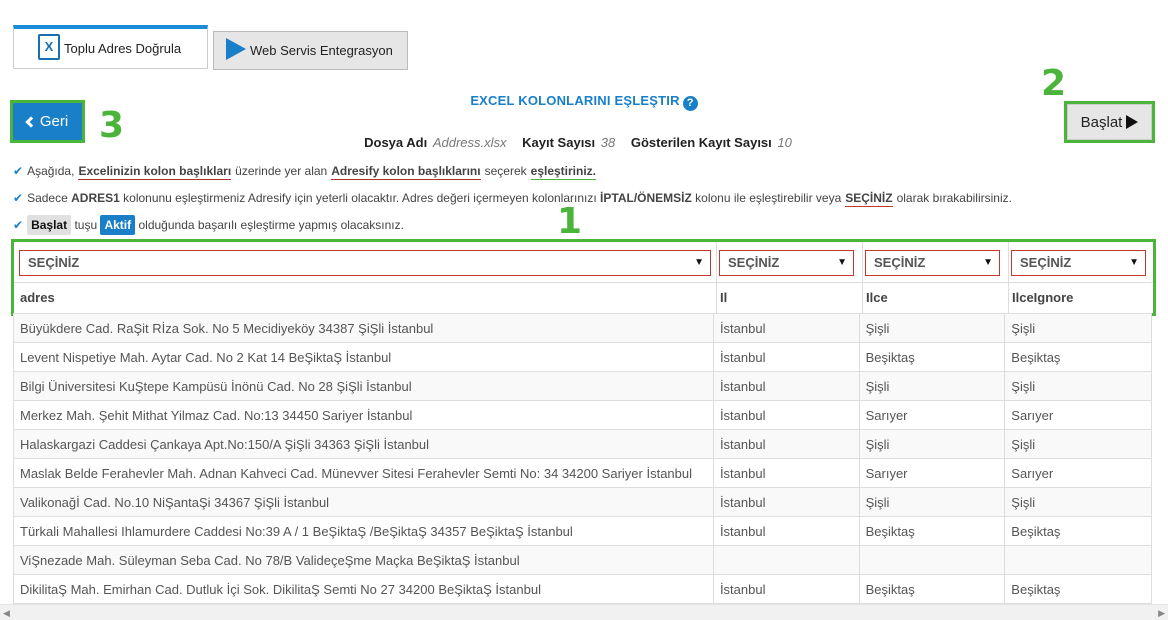 The image size is (1168, 620). What do you see at coordinates (584, 612) in the screenshot?
I see `horizontal-scrollbar: ◀ ▶` at bounding box center [584, 612].